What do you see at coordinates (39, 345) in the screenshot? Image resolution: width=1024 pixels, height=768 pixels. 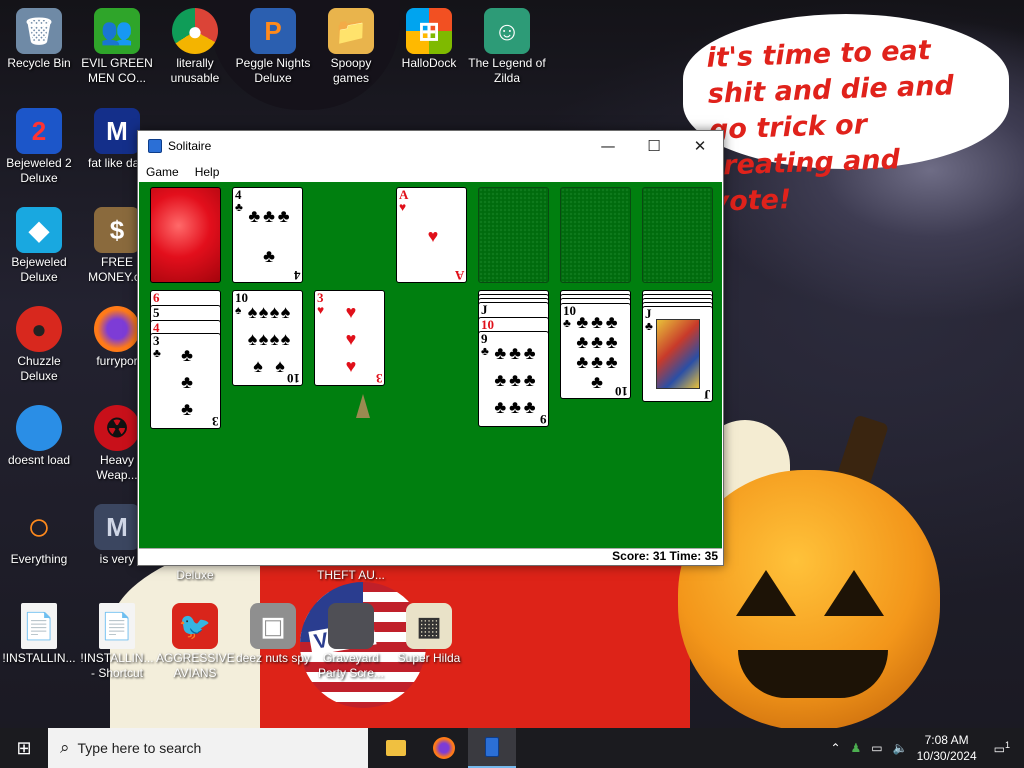 I see `desktop-icon-chuzzle-deluxe: ● Chuzzle Deluxe` at bounding box center [39, 345].